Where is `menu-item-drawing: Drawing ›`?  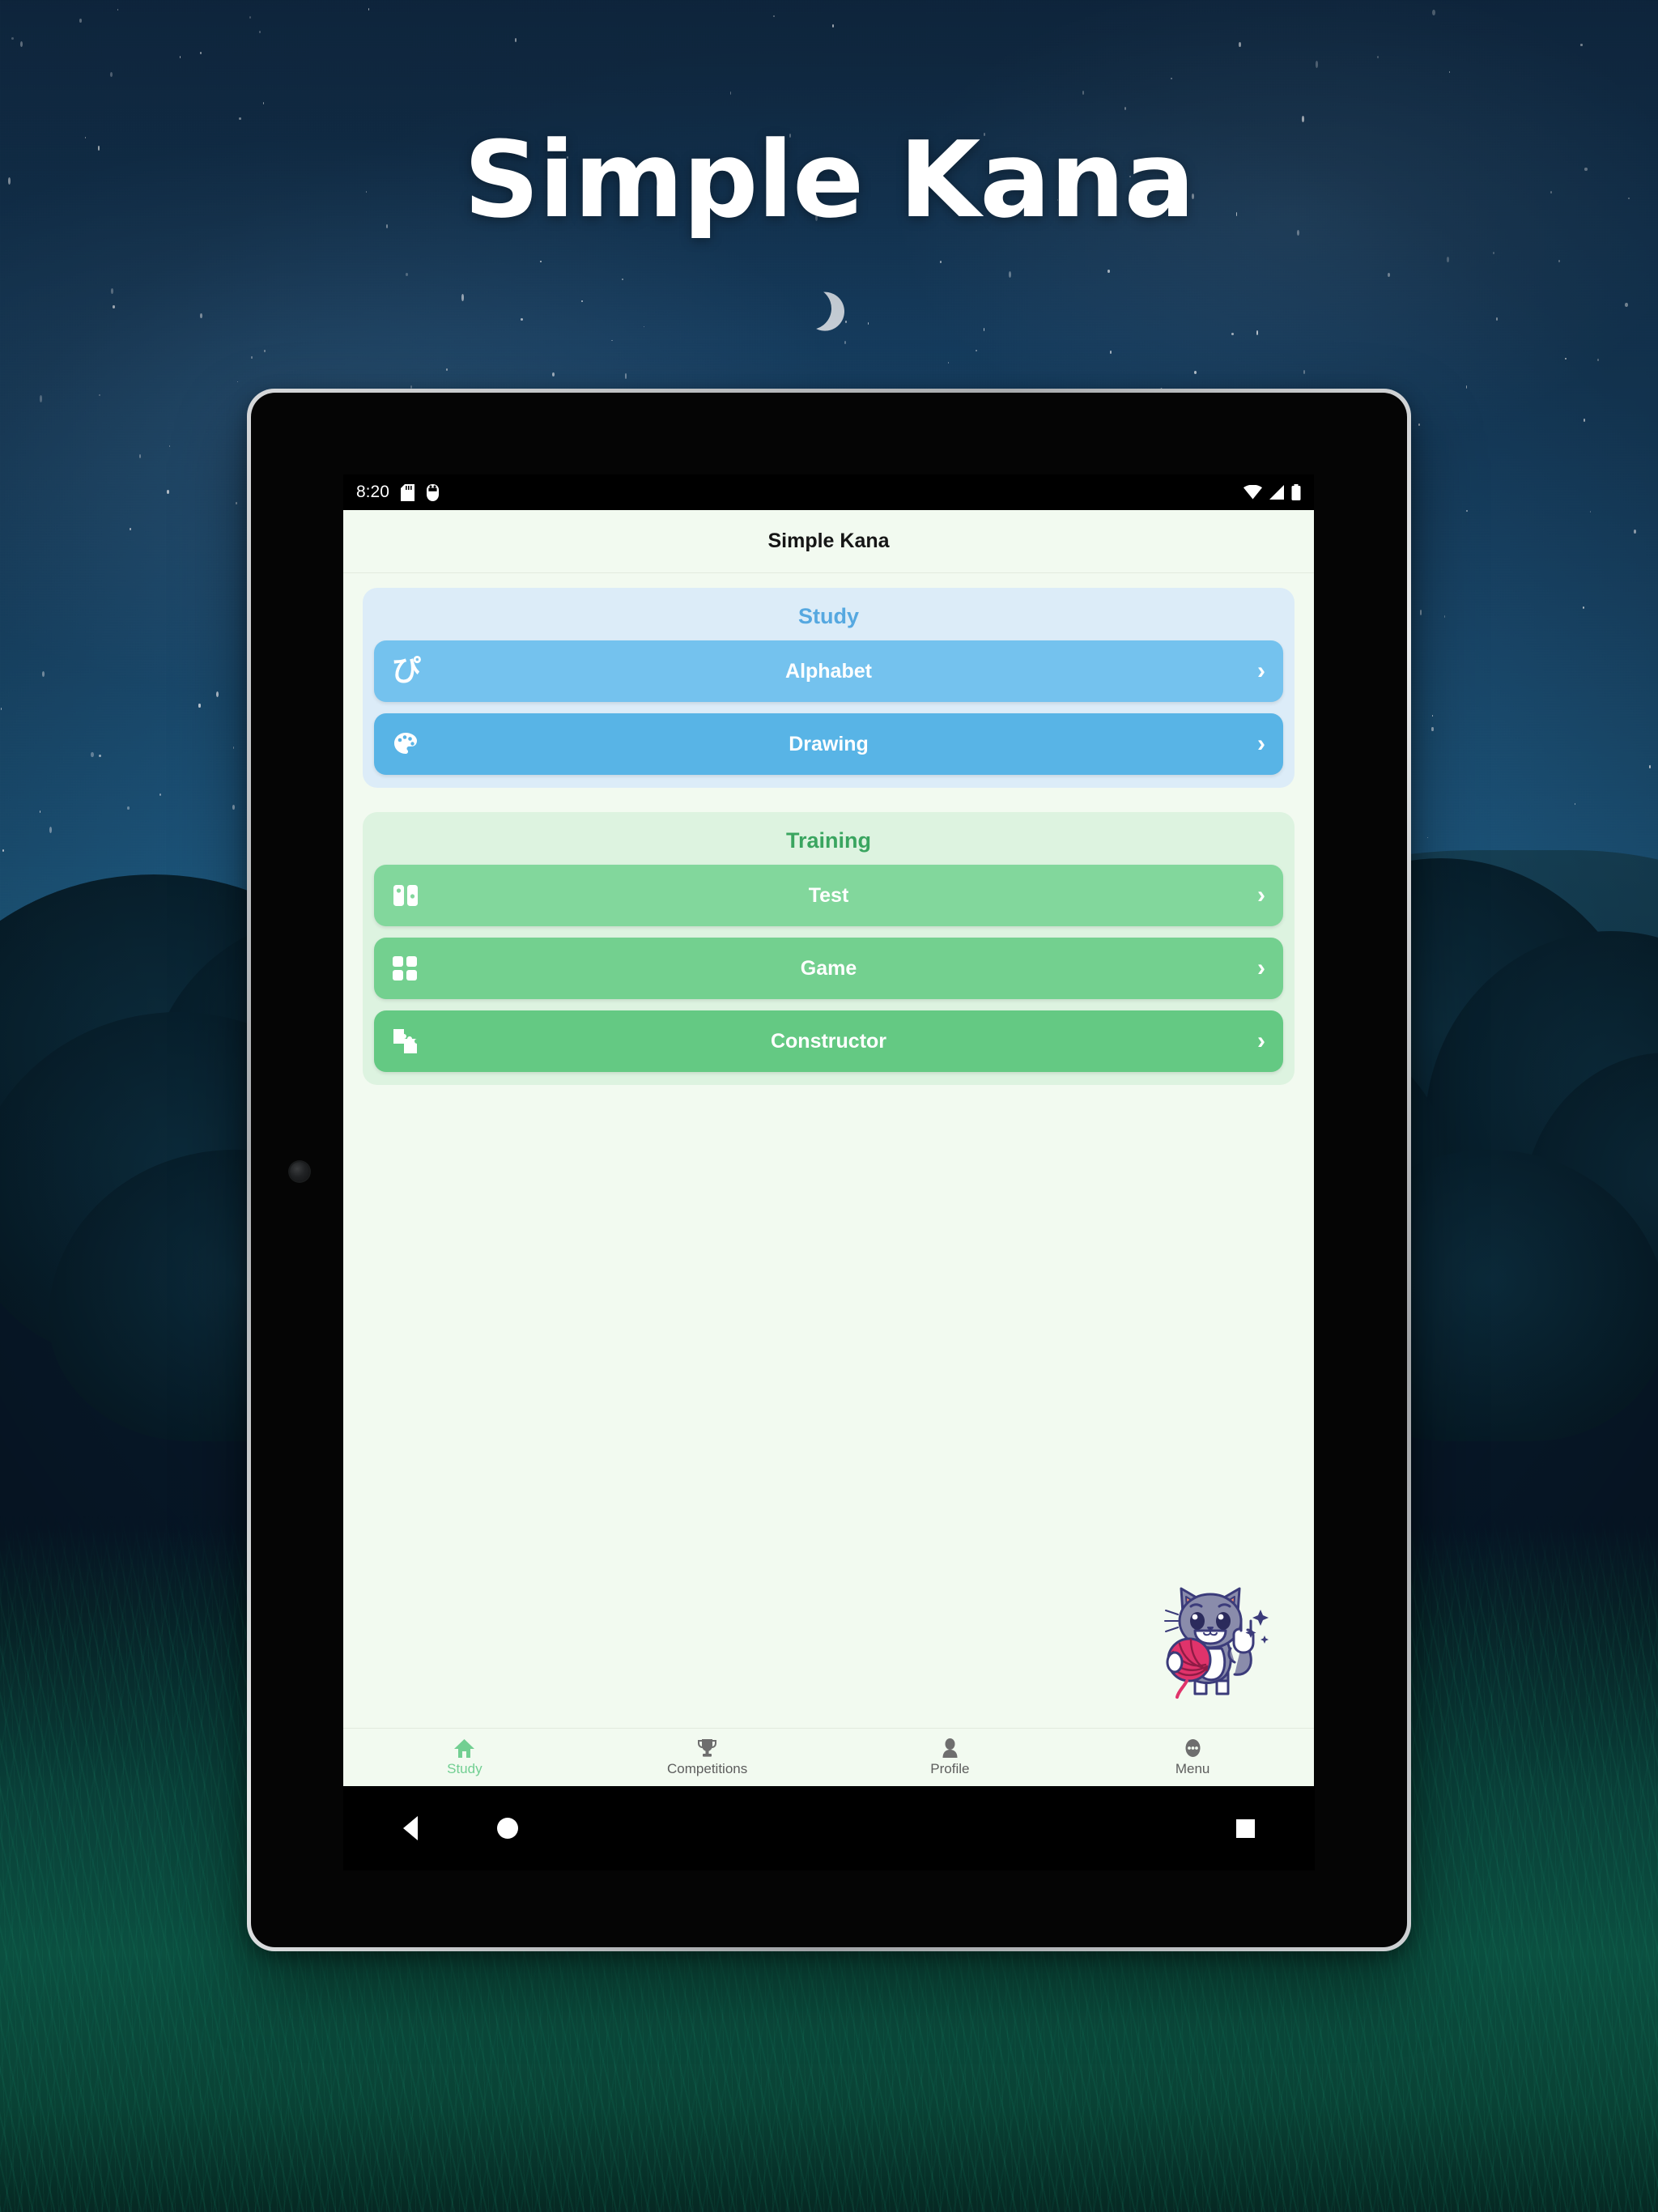 menu-item-drawing: Drawing › is located at coordinates (828, 744).